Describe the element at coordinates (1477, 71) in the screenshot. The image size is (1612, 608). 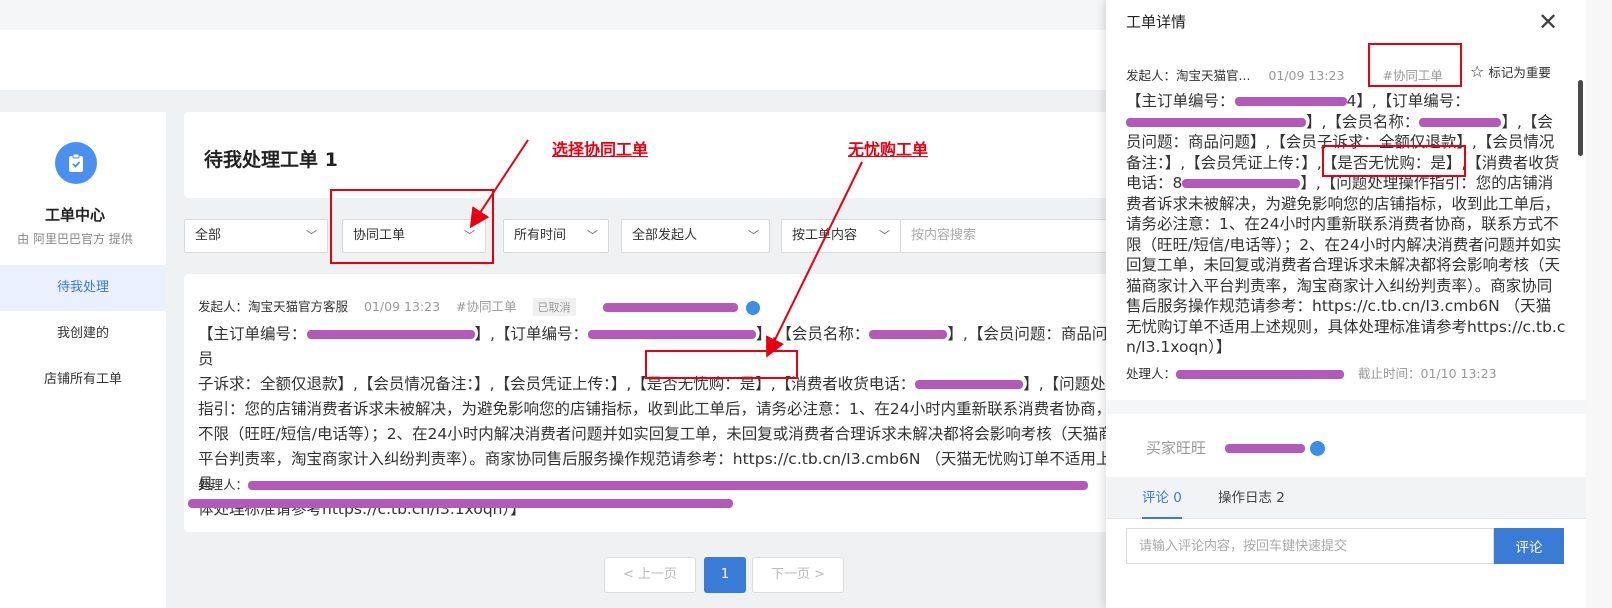
I see `star-icon: ☆` at that location.